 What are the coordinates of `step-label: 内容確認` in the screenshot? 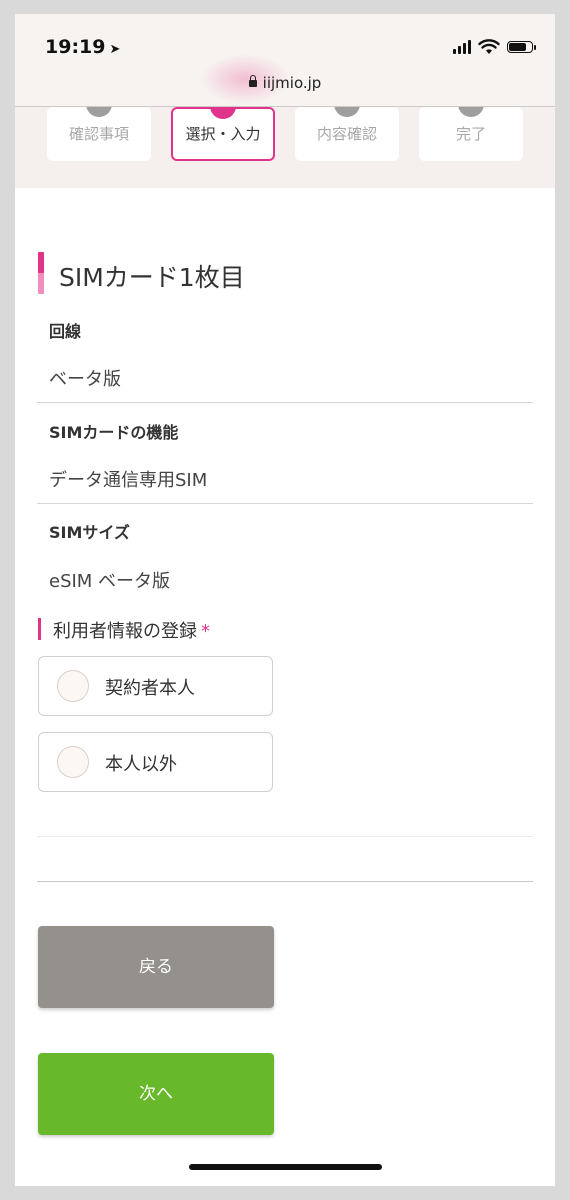 It's located at (346, 134).